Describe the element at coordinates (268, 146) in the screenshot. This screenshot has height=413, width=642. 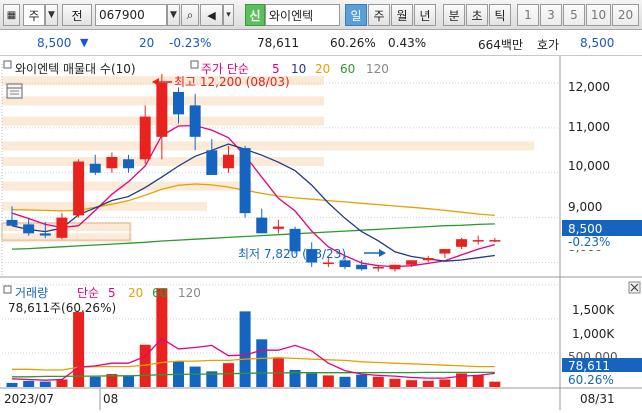
I see `volume-profile-band` at that location.